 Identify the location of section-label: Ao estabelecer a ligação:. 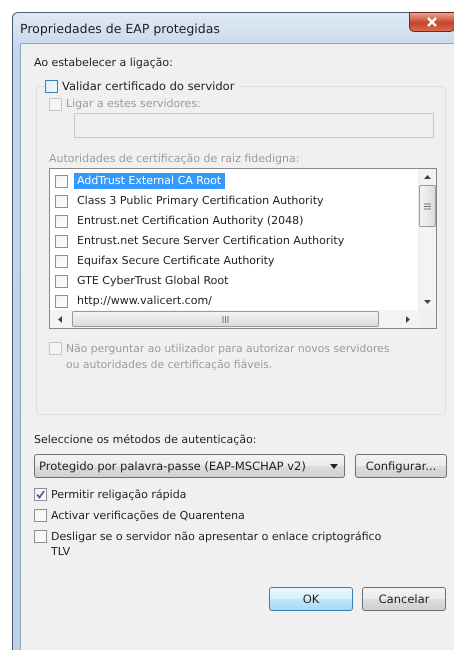
(104, 62).